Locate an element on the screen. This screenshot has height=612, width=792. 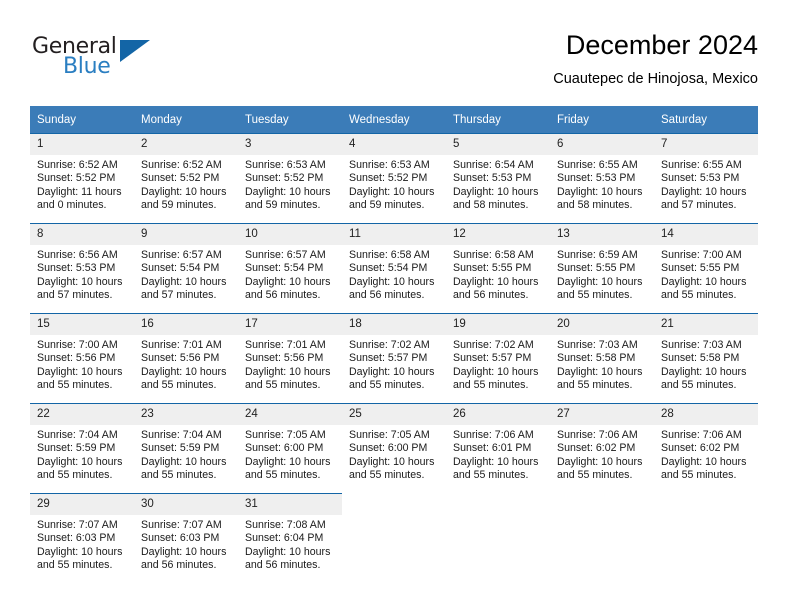
weekday-header-friday: Friday is located at coordinates (602, 120).